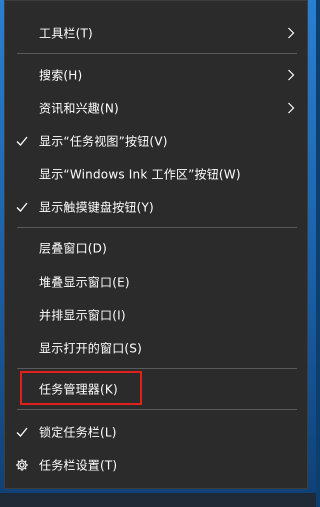  What do you see at coordinates (22, 465) in the screenshot?
I see `gear-icon` at bounding box center [22, 465].